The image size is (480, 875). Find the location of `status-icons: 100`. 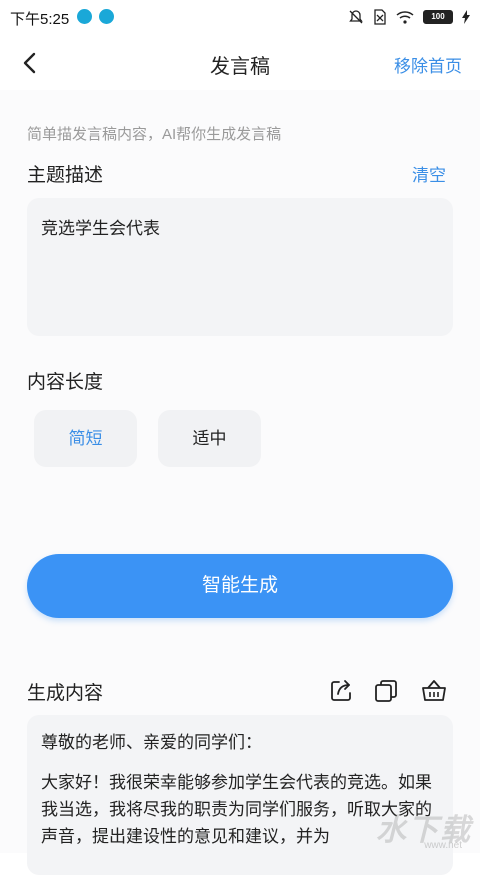

status-icons: 100 is located at coordinates (409, 17).